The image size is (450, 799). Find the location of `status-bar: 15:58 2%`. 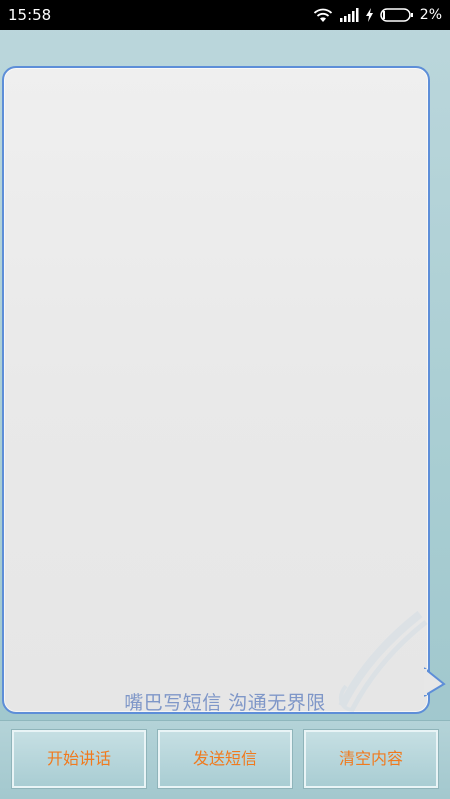

status-bar: 15:58 2% is located at coordinates (225, 15).